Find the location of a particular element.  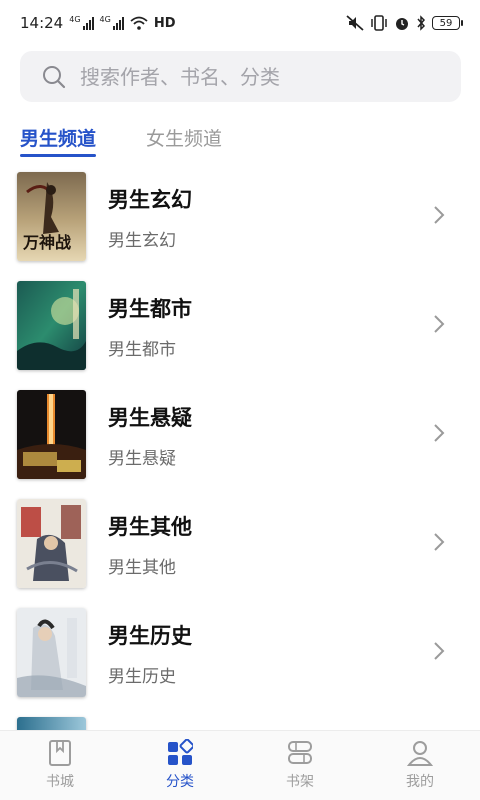

nav-bookstore: 书城 is located at coordinates (60, 765).